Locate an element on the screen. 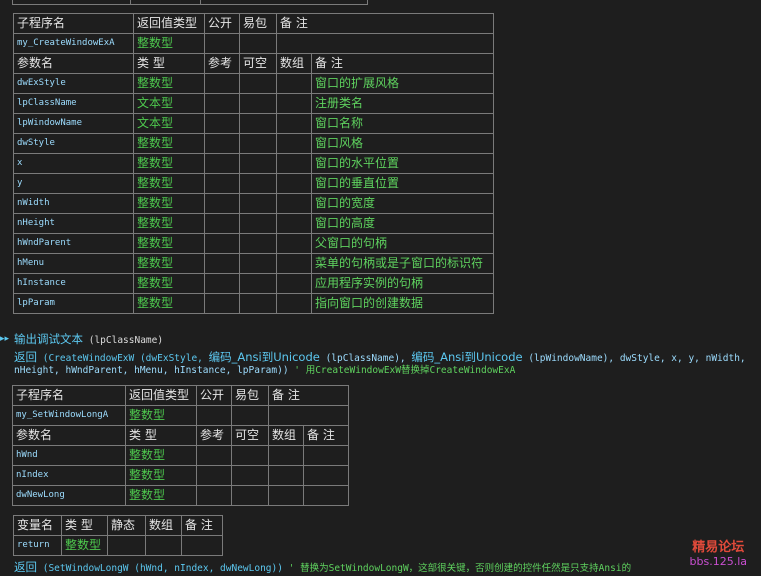  watermark-title: 精易论坛 is located at coordinates (718, 547).